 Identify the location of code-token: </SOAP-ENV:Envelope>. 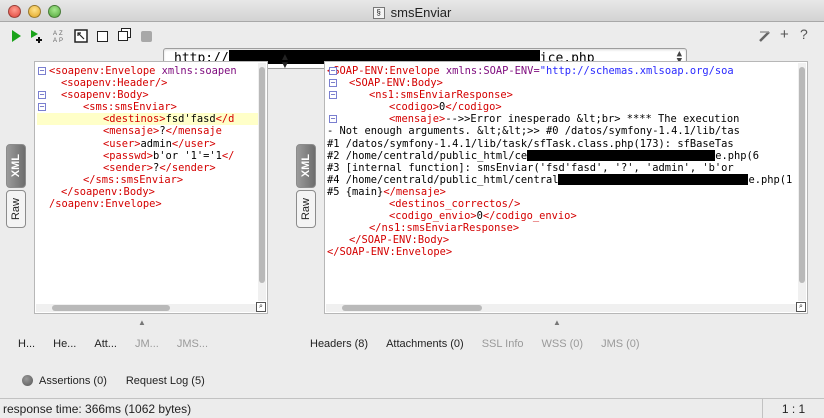
(390, 252).